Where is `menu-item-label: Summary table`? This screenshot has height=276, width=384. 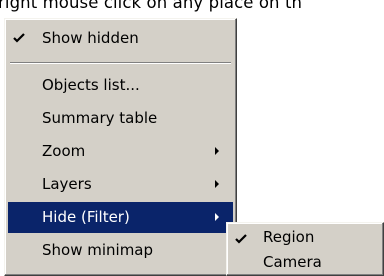 menu-item-label: Summary table is located at coordinates (100, 118).